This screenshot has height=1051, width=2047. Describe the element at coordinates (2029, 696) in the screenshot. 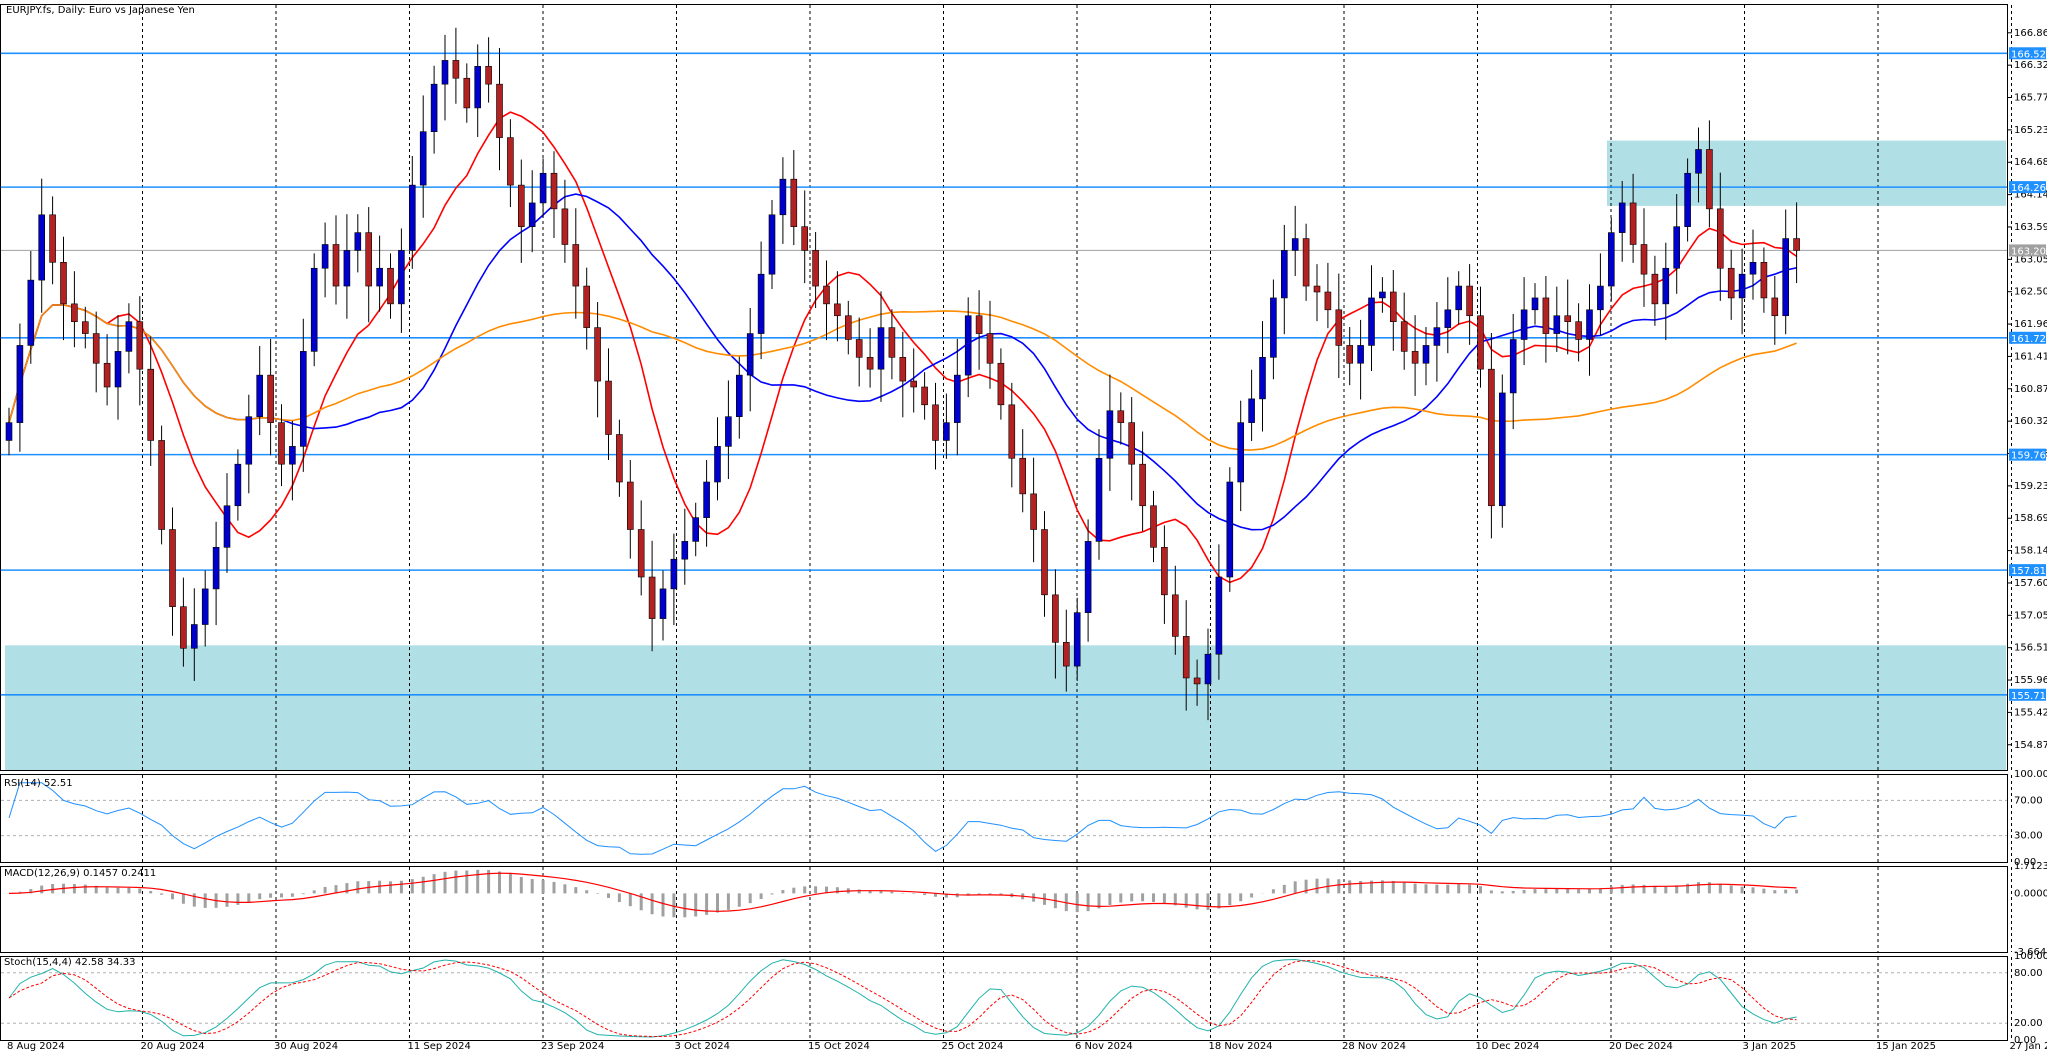

I see `level-price-tag-label: 155.717` at that location.